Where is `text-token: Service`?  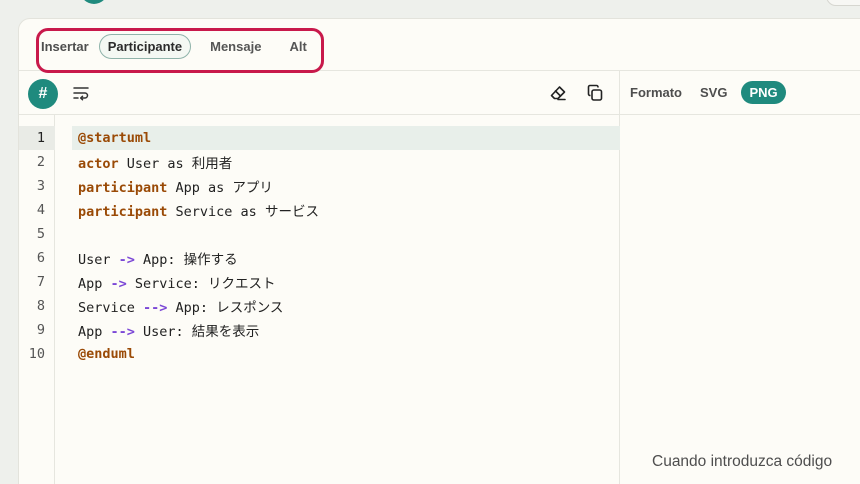
text-token: Service is located at coordinates (111, 308).